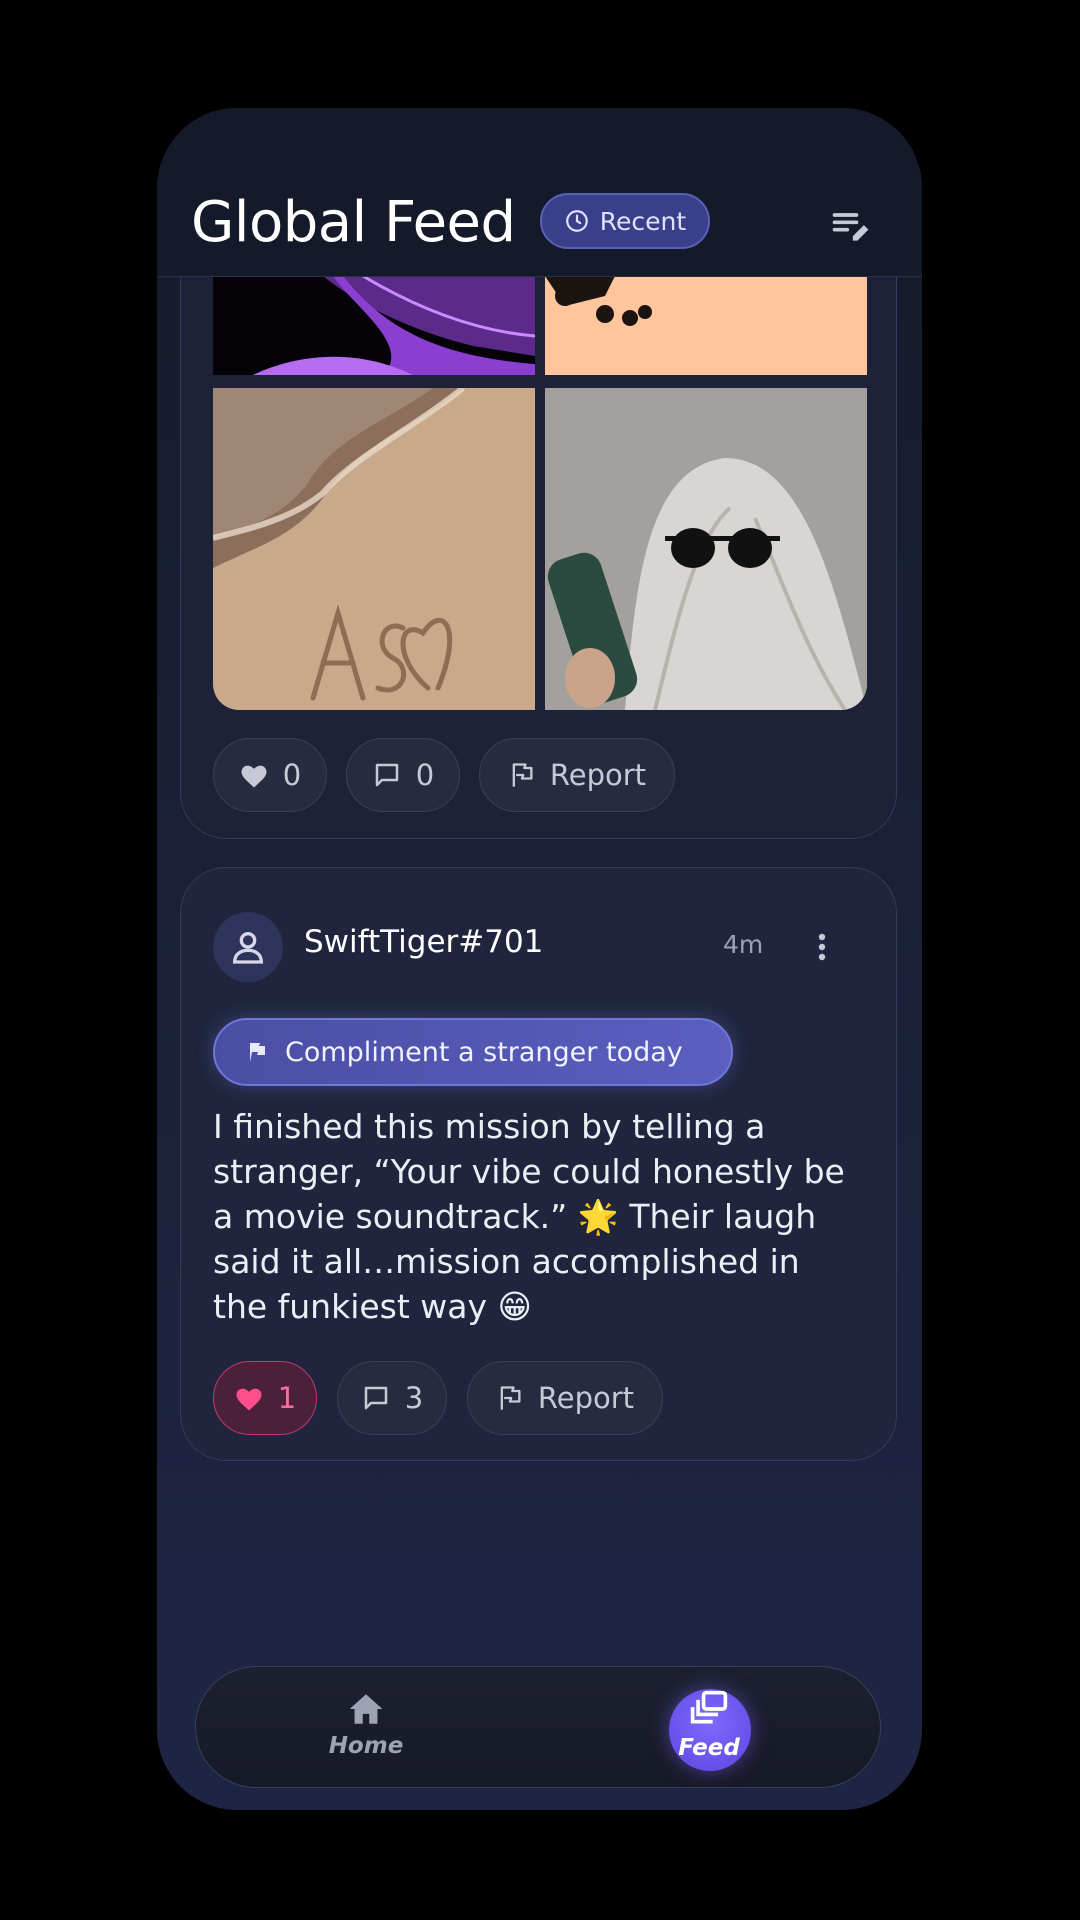  I want to click on sort-recent-chip: Recent, so click(625, 221).